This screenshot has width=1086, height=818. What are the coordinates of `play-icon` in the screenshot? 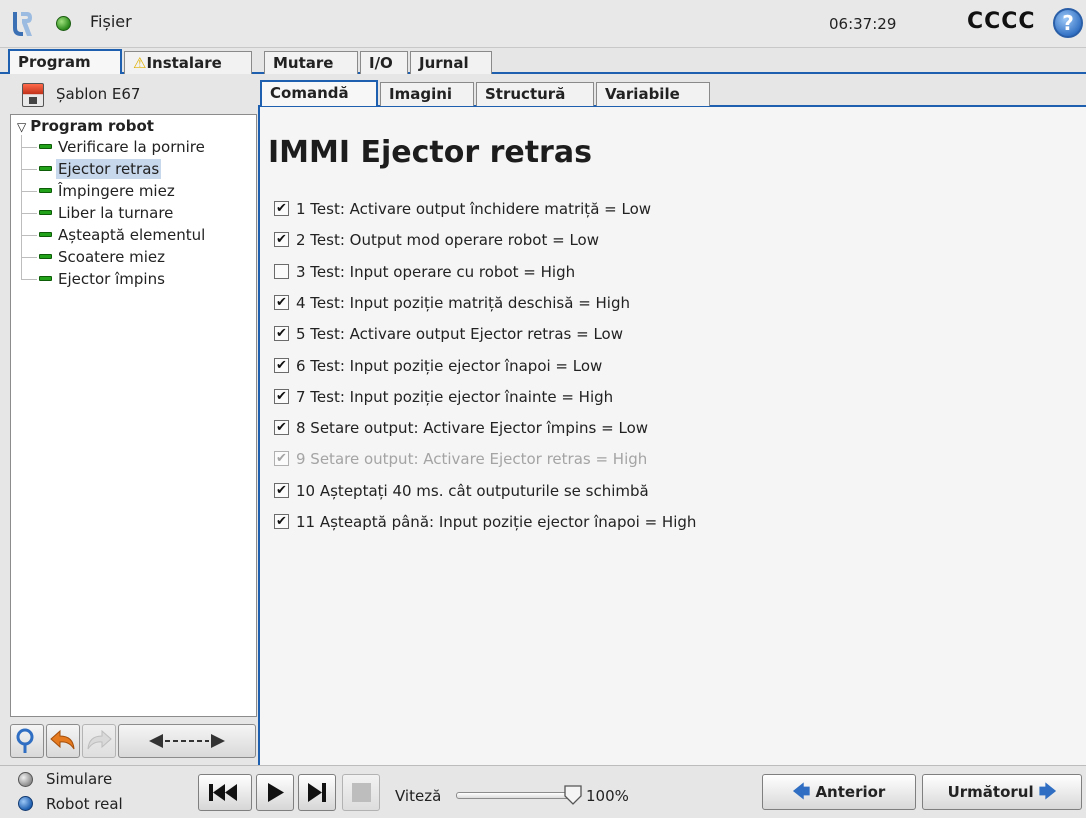 It's located at (276, 792).